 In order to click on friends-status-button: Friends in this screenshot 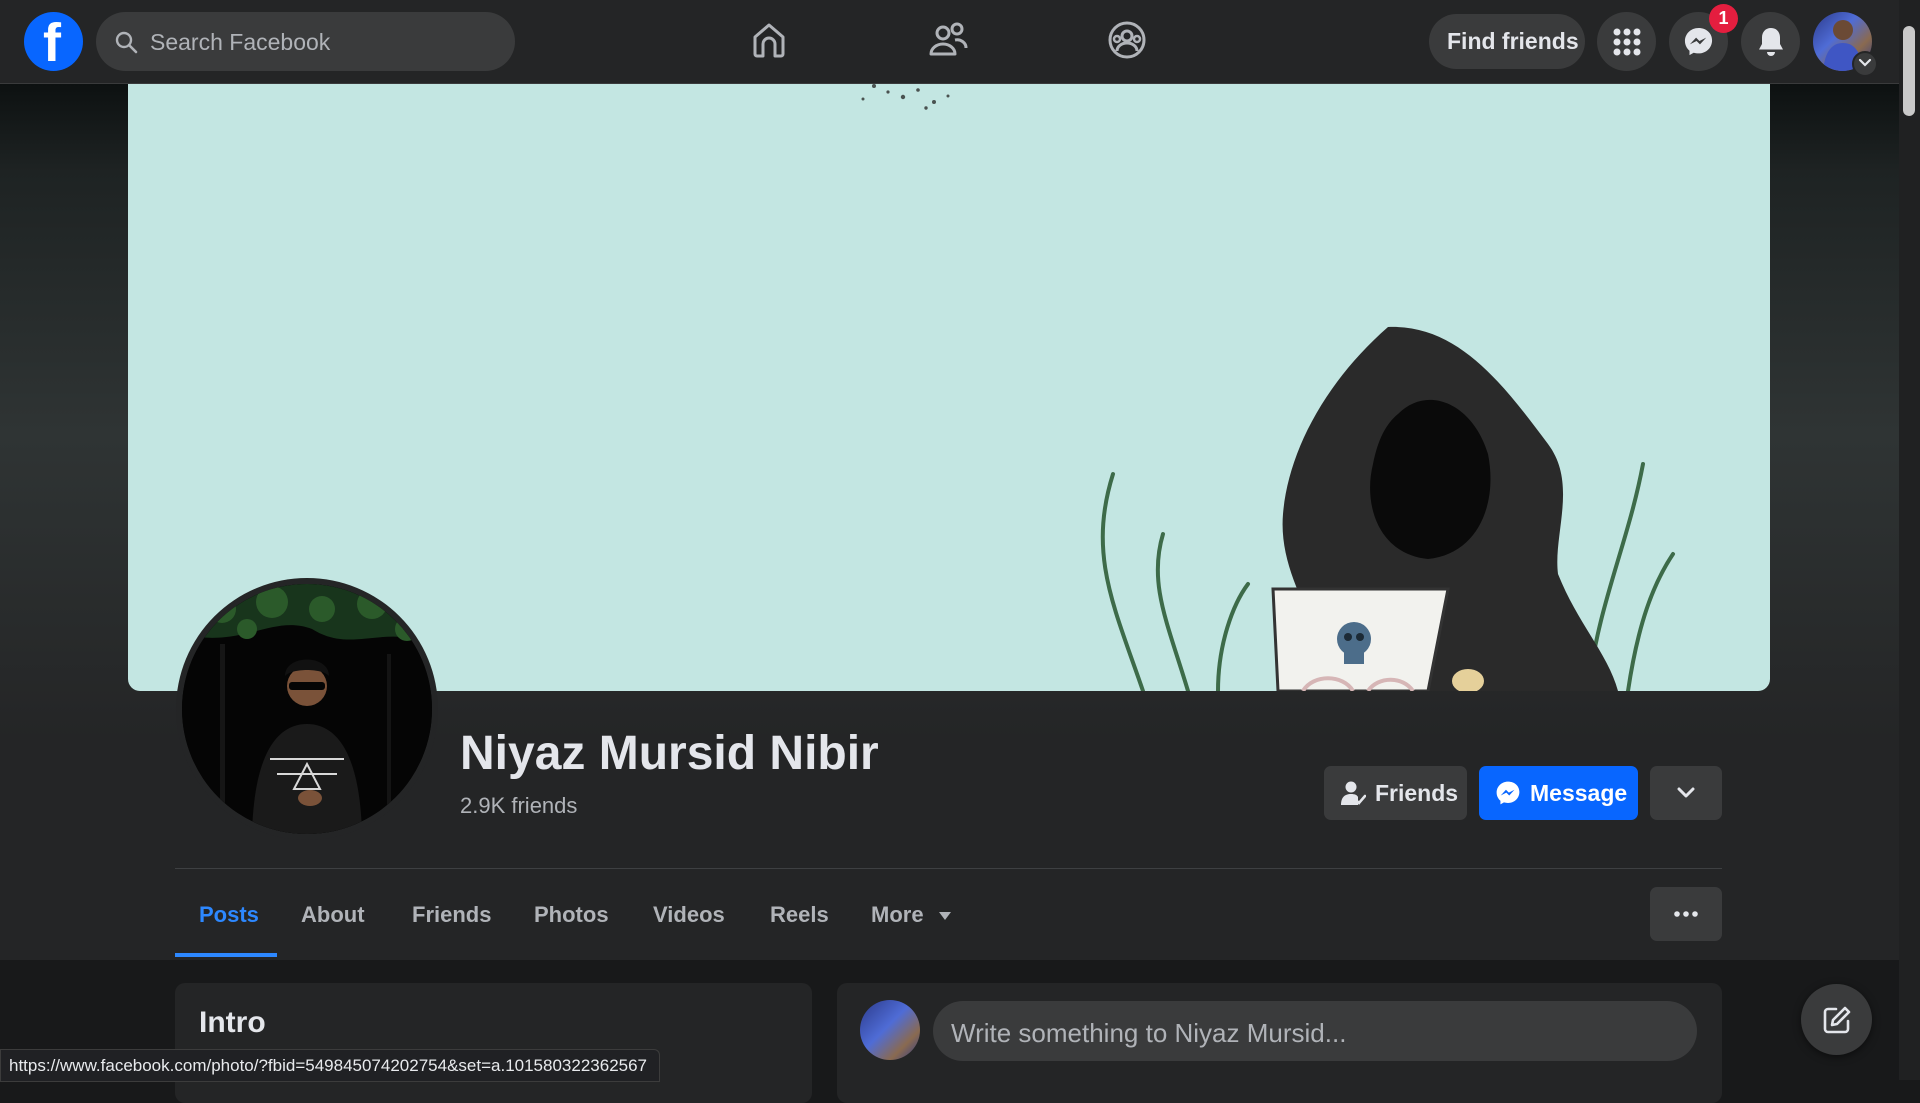, I will do `click(1395, 793)`.